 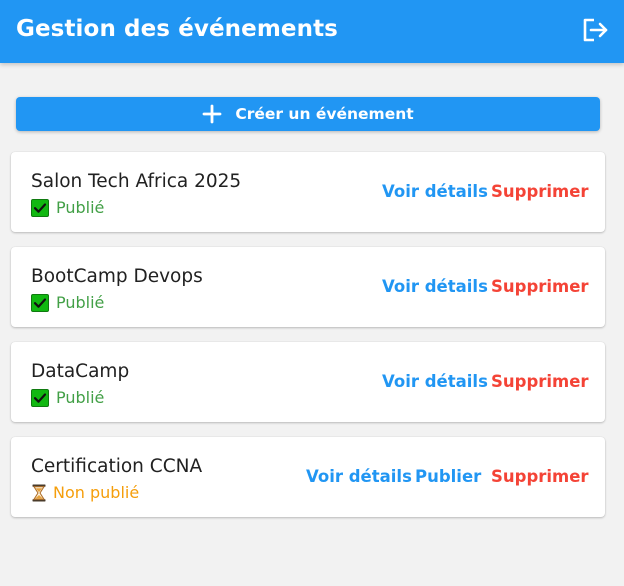 I want to click on app-bar: Gestion des événements, so click(x=312, y=31).